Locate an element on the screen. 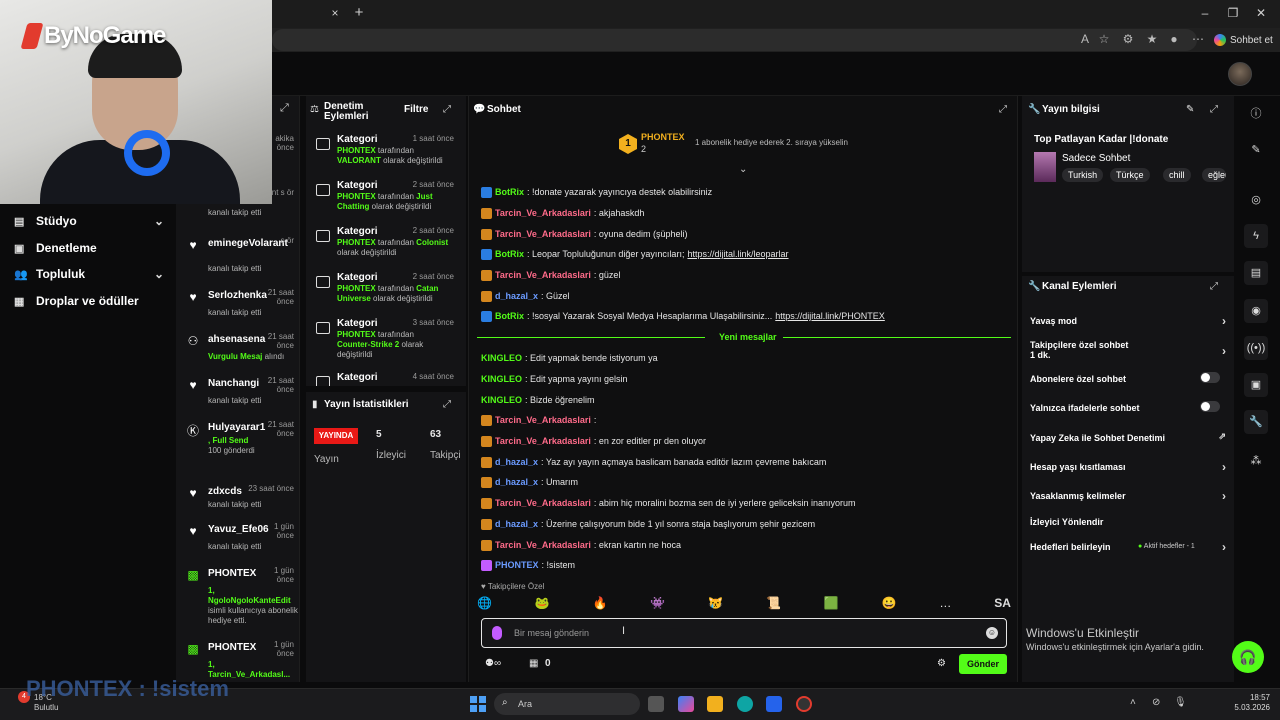  sidebar-item-studio: ▤ Stüdyo ⌄ is located at coordinates (89, 221).